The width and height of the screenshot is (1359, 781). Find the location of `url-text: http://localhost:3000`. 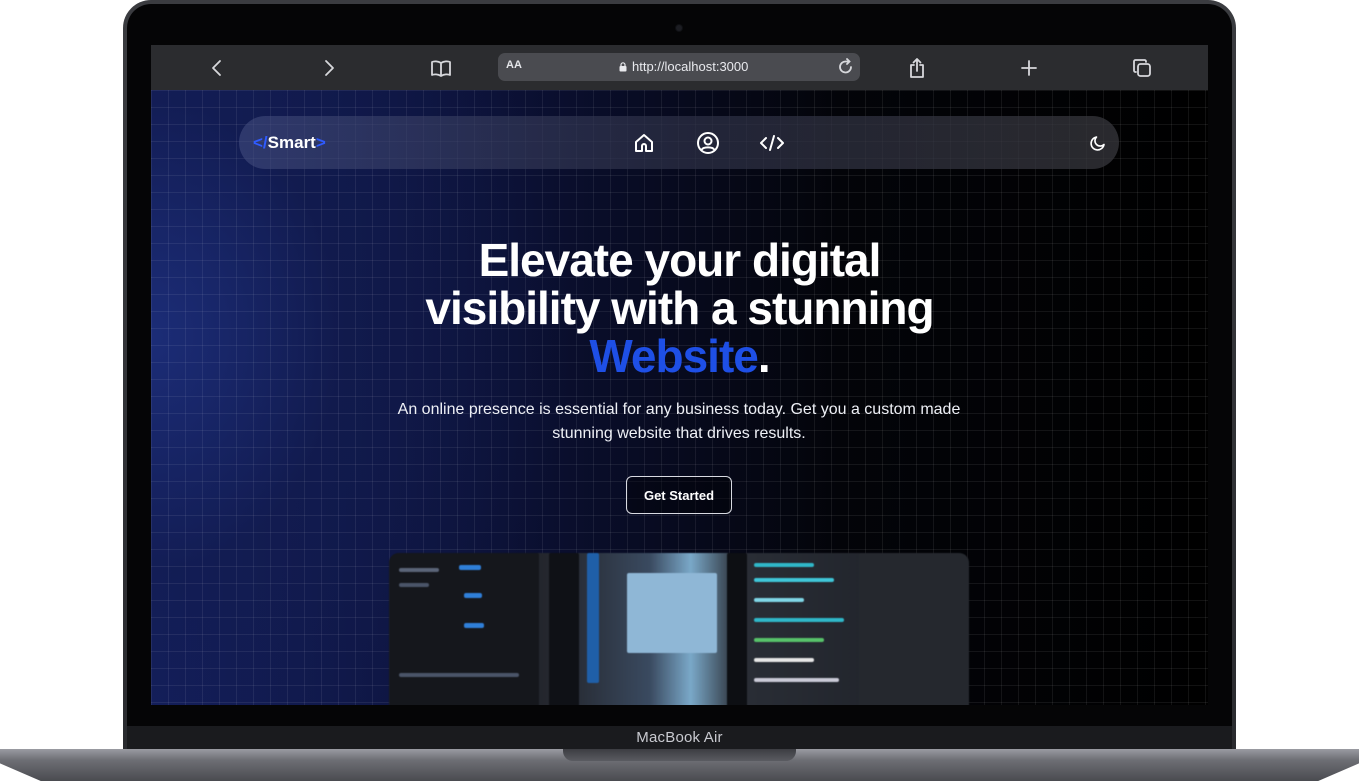

url-text: http://localhost:3000 is located at coordinates (683, 67).